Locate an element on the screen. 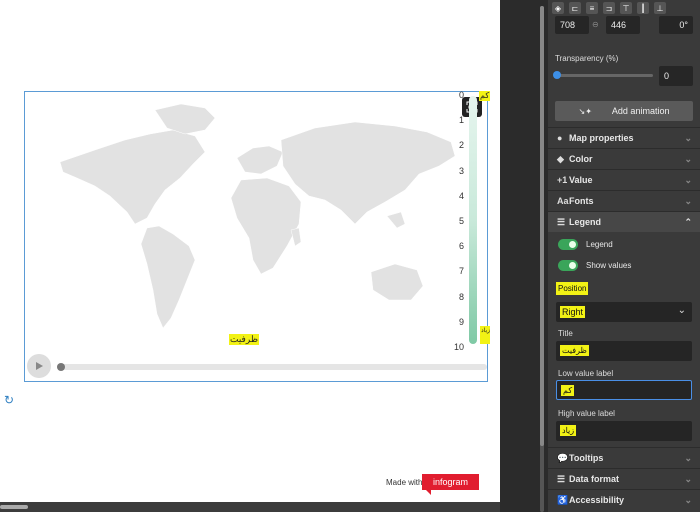  position-select: Right ⌄ is located at coordinates (624, 312).